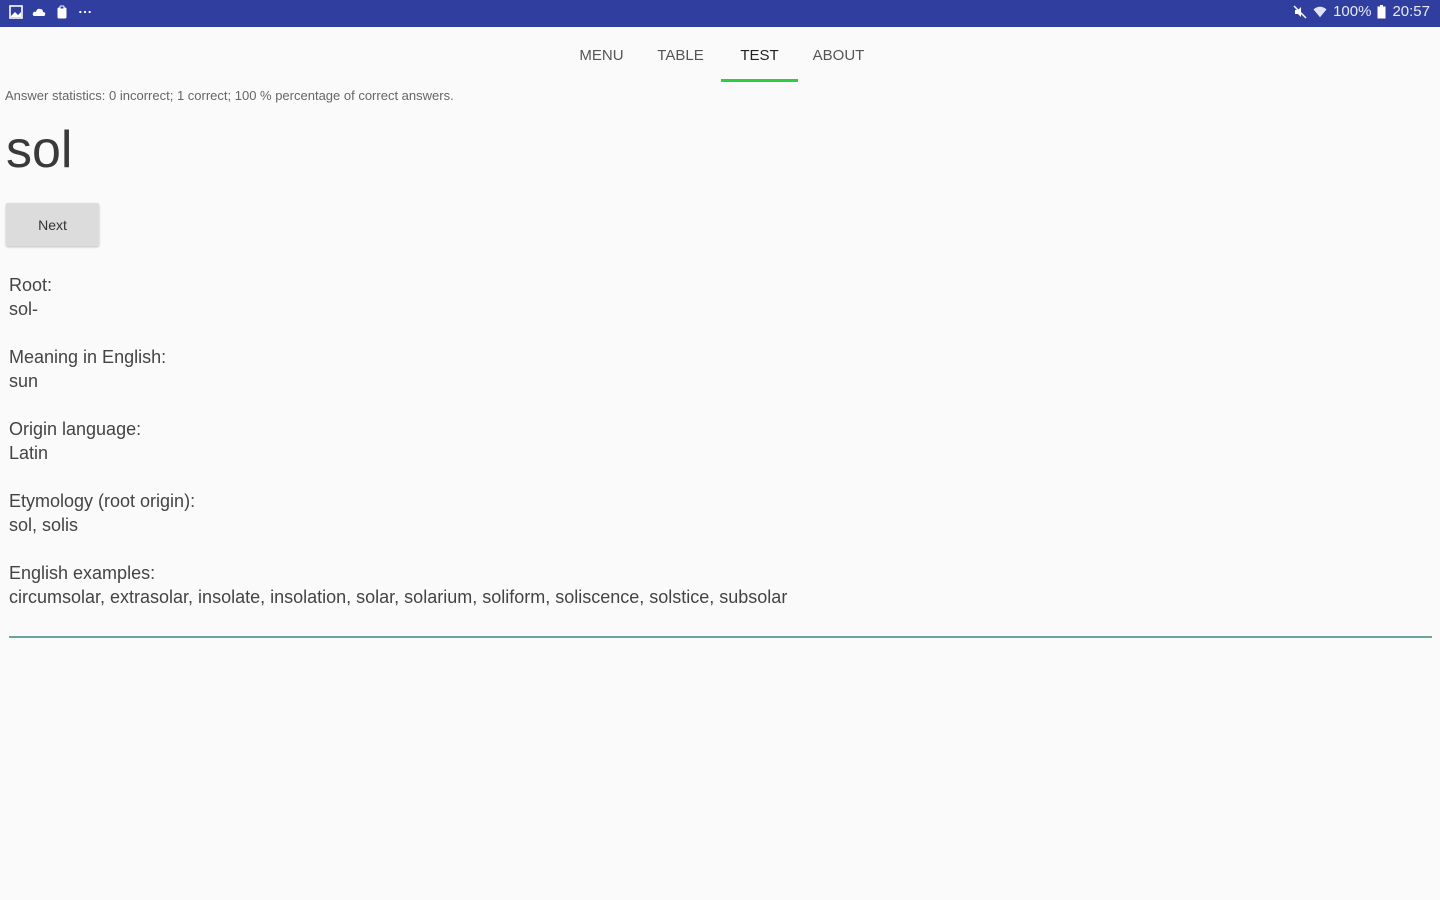 This screenshot has width=1440, height=900. I want to click on system-status: 100% 20:57, so click(1361, 11).